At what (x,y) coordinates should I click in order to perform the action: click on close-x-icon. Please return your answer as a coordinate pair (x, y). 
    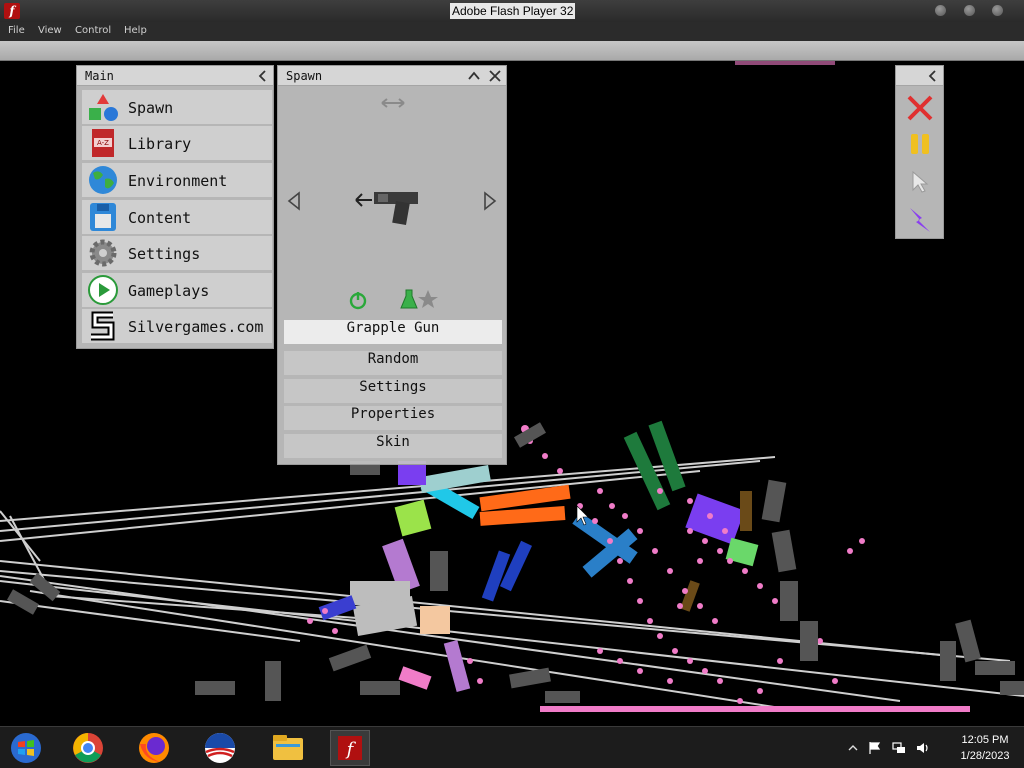
    Looking at the image, I should click on (920, 108).